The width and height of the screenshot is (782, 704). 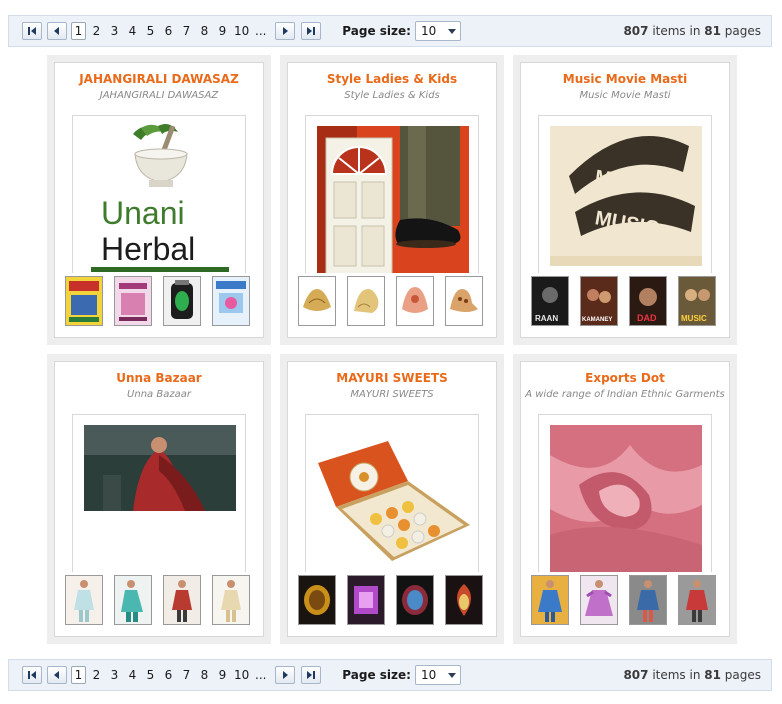 I want to click on store-subtitle: A wide range of Indian Ethnic Garments, so click(x=625, y=394).